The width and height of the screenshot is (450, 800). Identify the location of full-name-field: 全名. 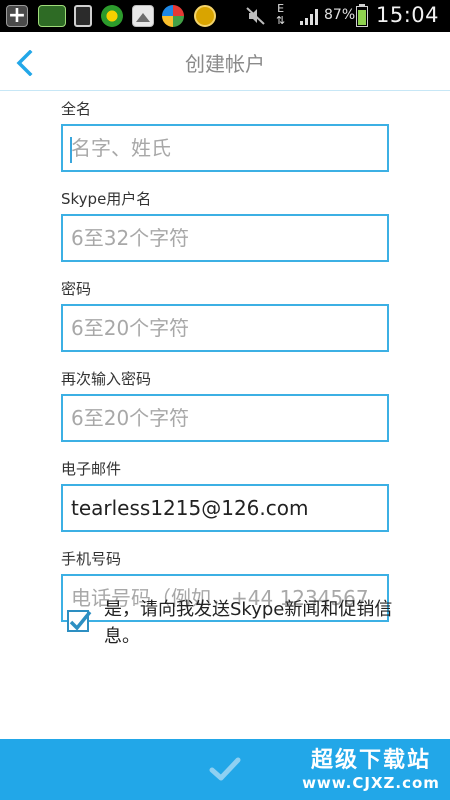
(226, 135).